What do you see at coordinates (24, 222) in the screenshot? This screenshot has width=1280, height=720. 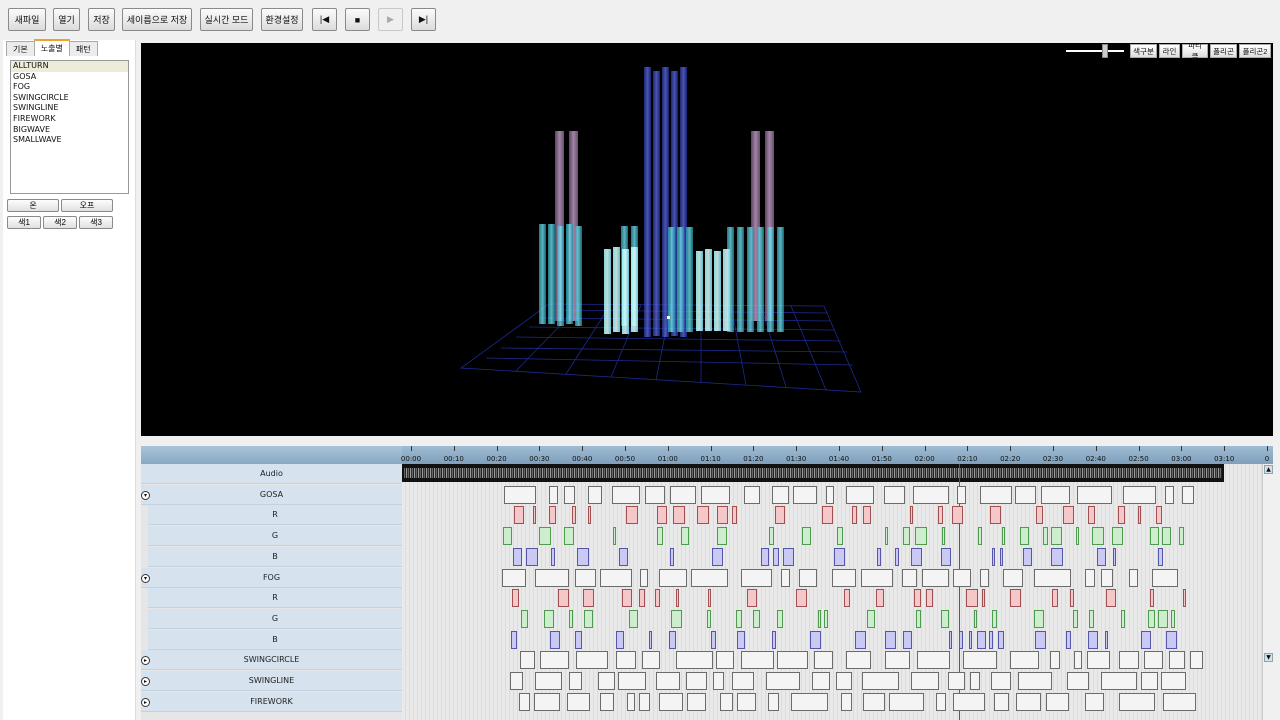 I see `color1-button: 색1` at bounding box center [24, 222].